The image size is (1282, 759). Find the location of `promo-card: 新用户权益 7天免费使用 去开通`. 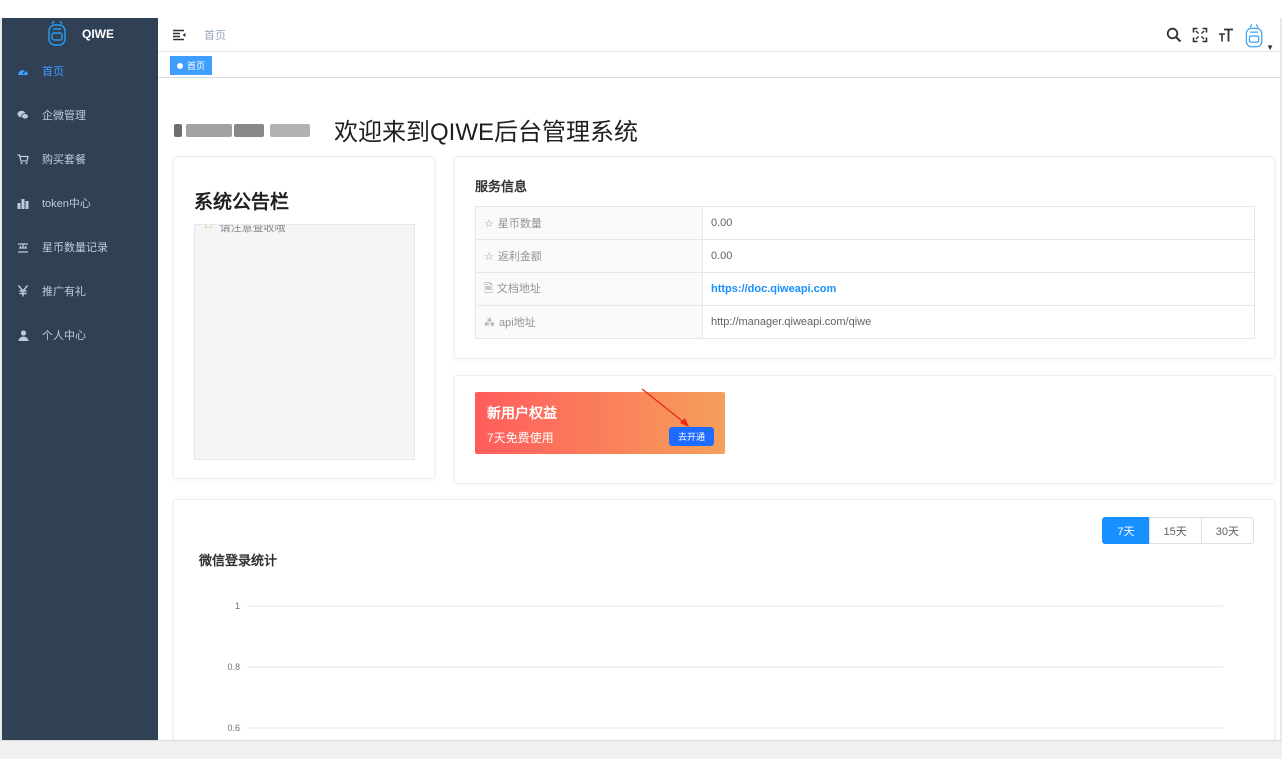

promo-card: 新用户权益 7天免费使用 去开通 is located at coordinates (864, 429).